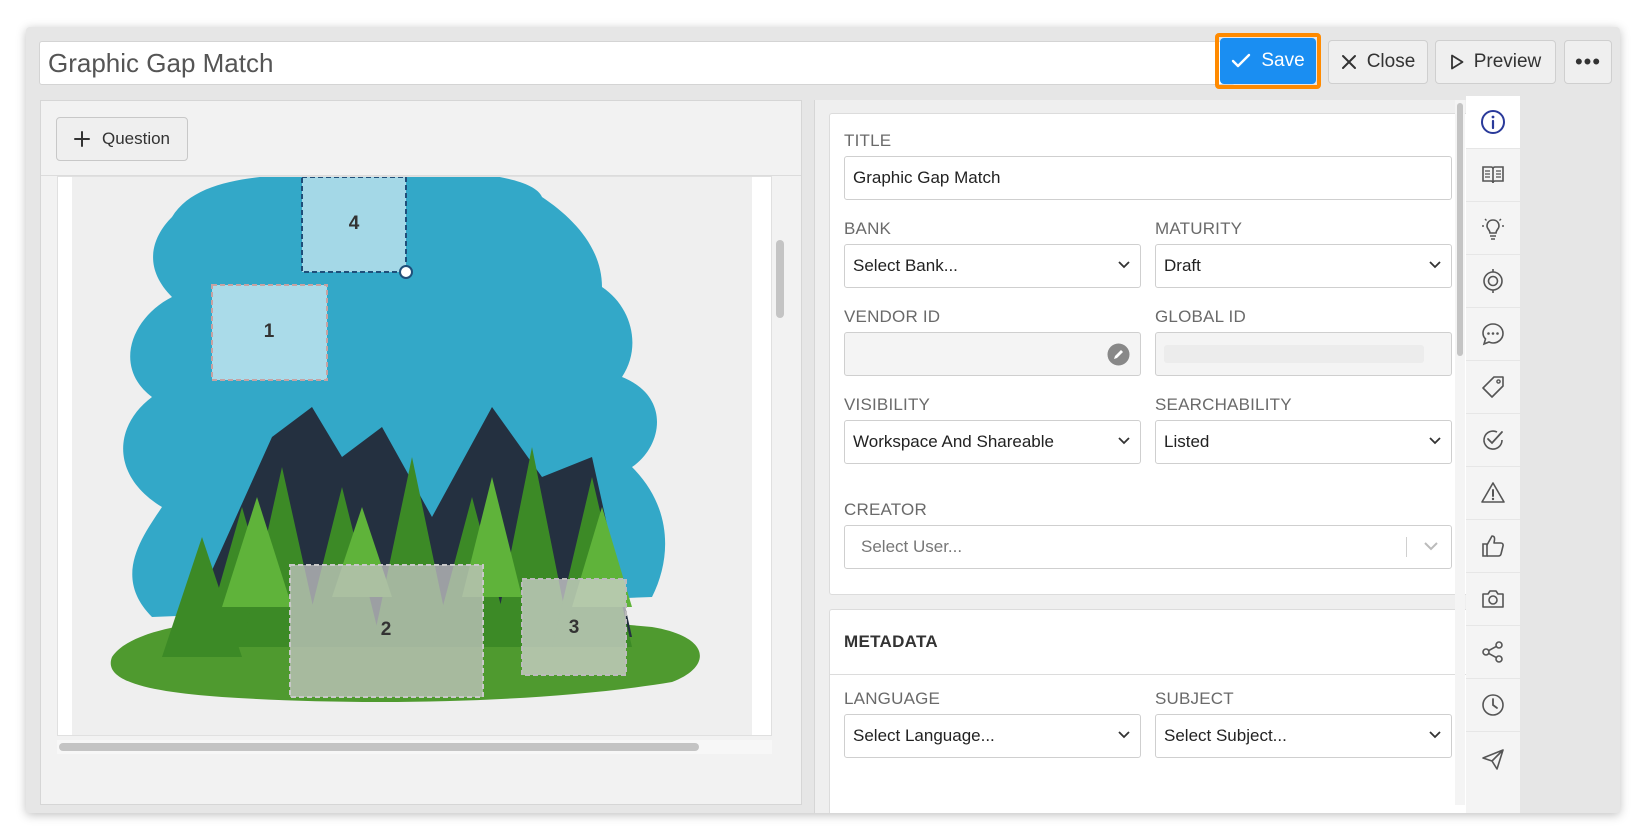  I want to click on play-icon, so click(1457, 62).